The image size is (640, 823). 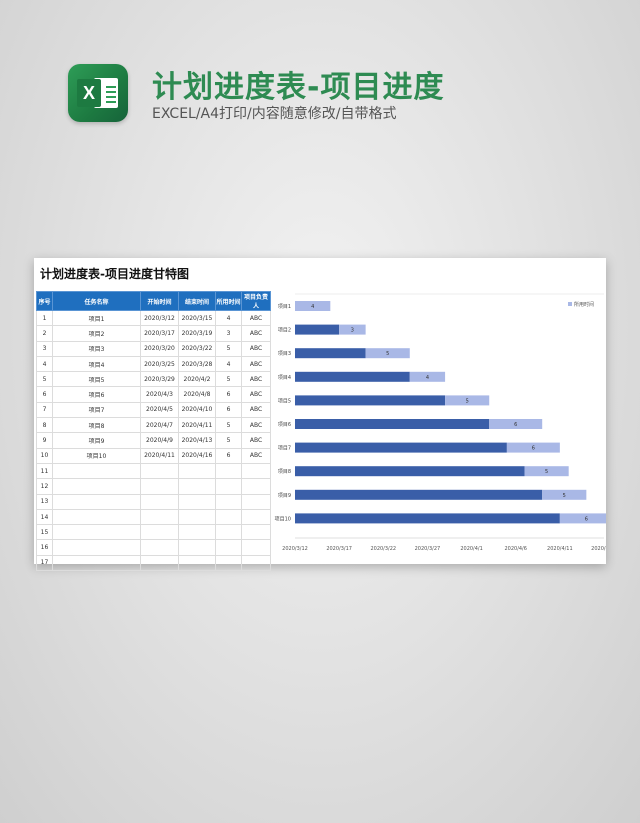 What do you see at coordinates (96, 455) in the screenshot?
I see `table-cell: 项目10` at bounding box center [96, 455].